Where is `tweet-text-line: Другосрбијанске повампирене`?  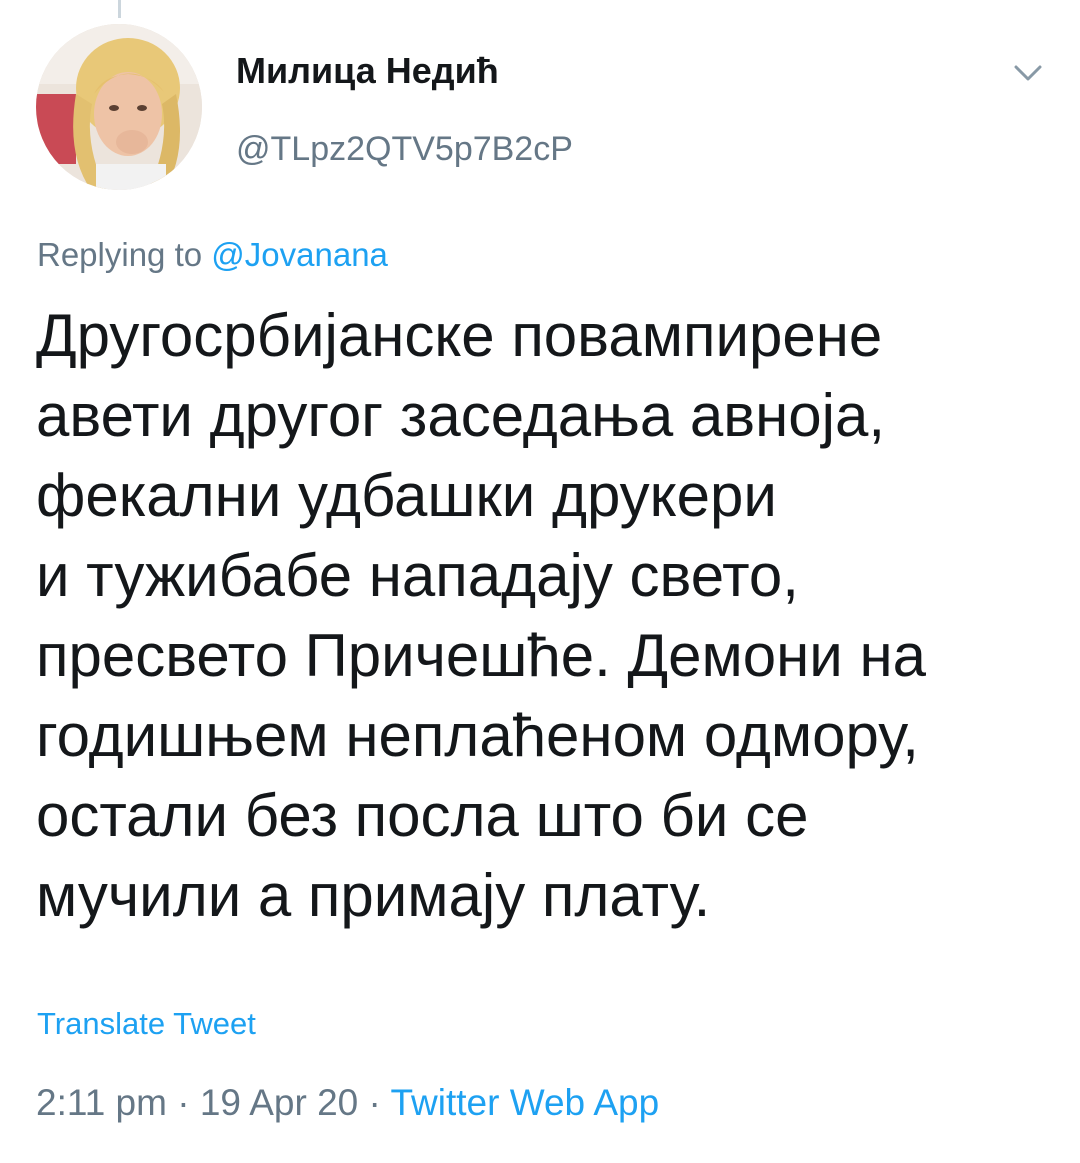 tweet-text-line: Другосрбијанске повампирене is located at coordinates (459, 335).